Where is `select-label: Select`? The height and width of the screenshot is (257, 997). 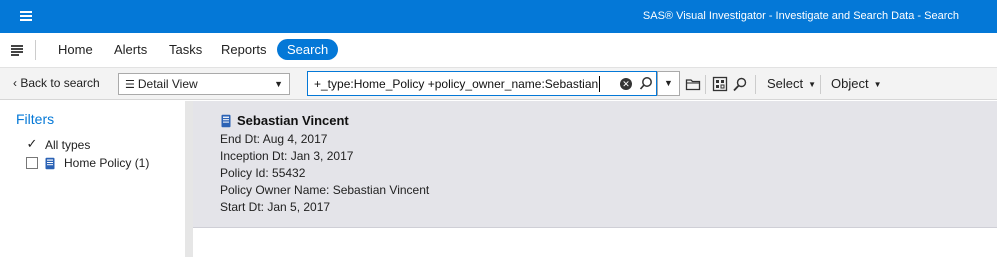
select-label: Select is located at coordinates (785, 83).